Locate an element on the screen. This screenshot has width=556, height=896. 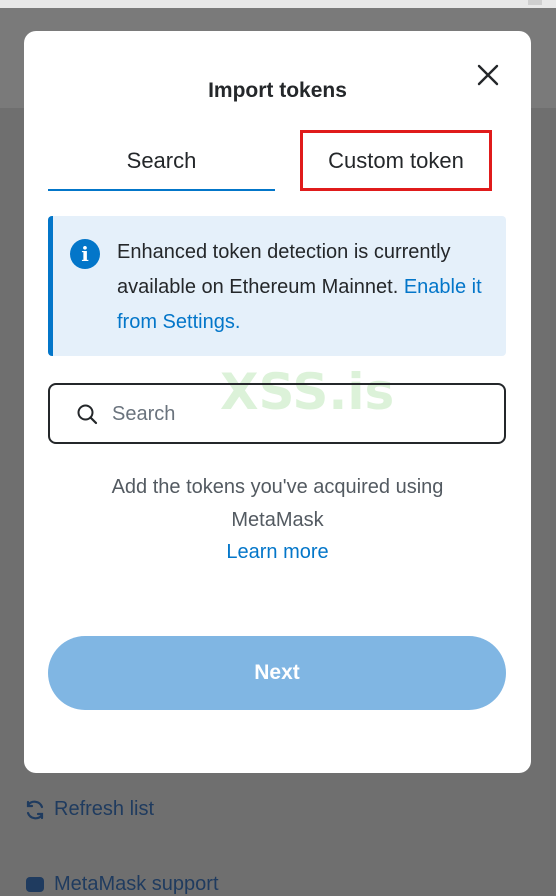
support-icon is located at coordinates (35, 884).